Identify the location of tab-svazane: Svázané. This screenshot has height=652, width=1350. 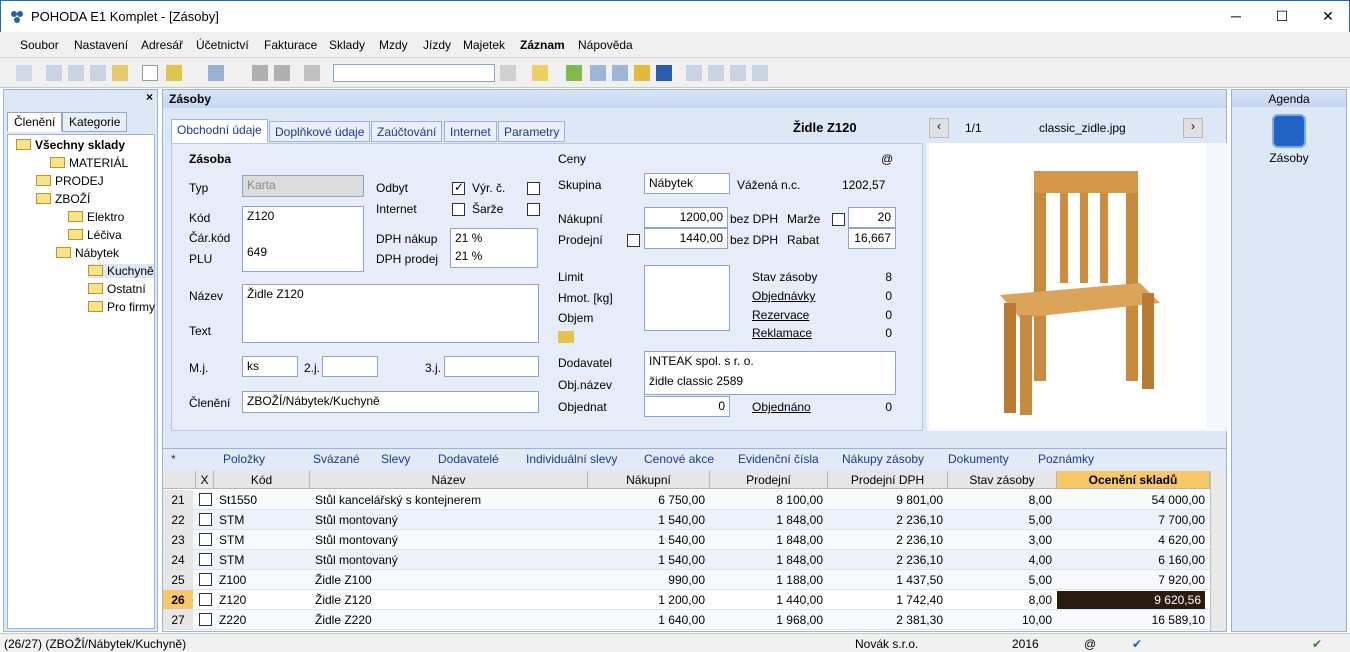
(336, 459).